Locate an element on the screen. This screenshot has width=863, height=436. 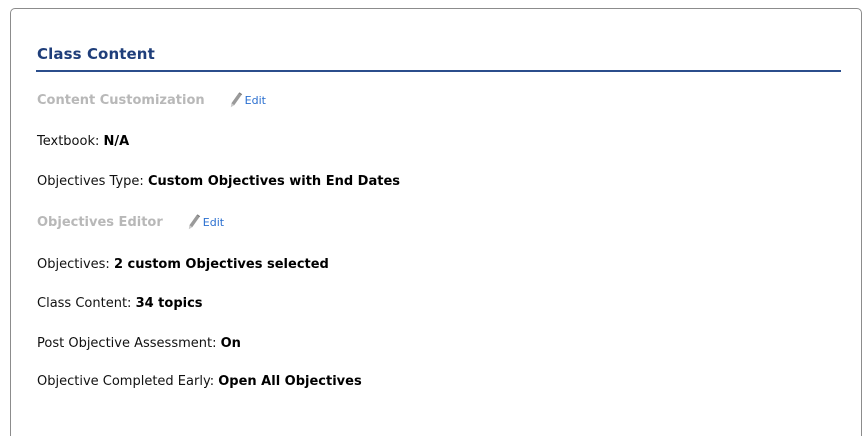
post-objective-assessment-value: On is located at coordinates (230, 343).